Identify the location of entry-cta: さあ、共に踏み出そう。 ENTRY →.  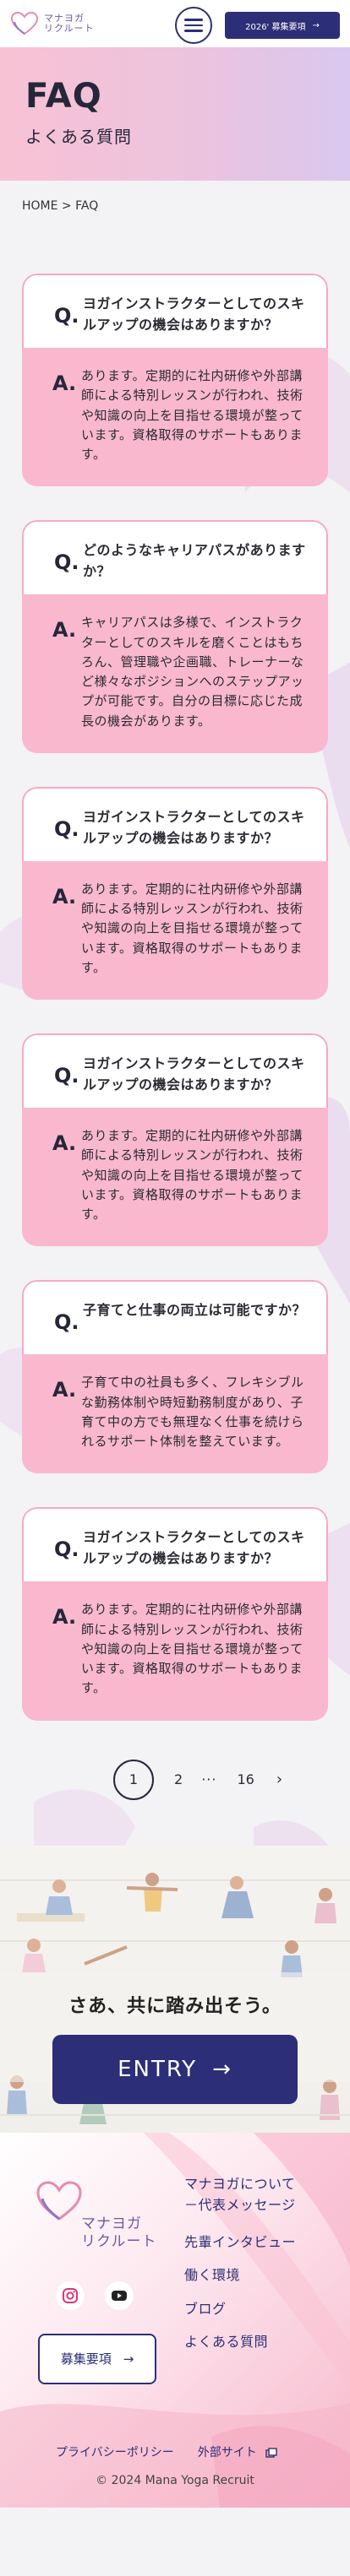
(175, 1989).